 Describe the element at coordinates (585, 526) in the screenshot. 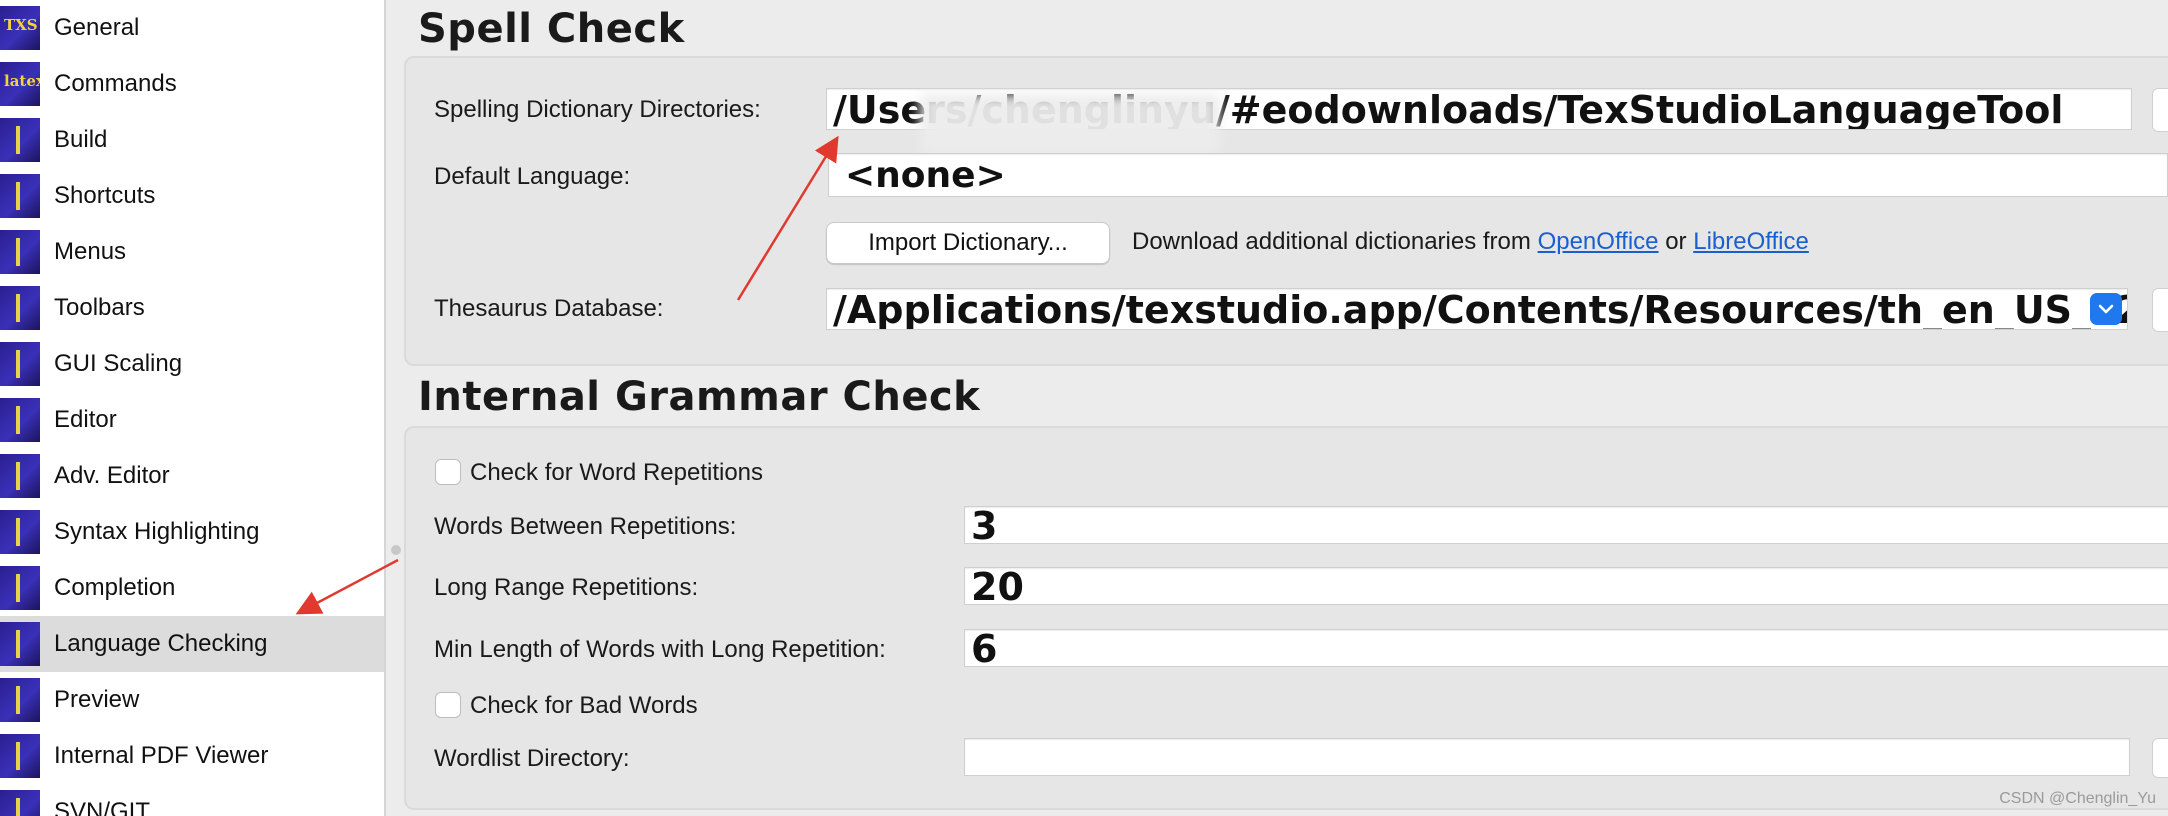

I see `words-between-label: Words Between Repetitions:` at that location.